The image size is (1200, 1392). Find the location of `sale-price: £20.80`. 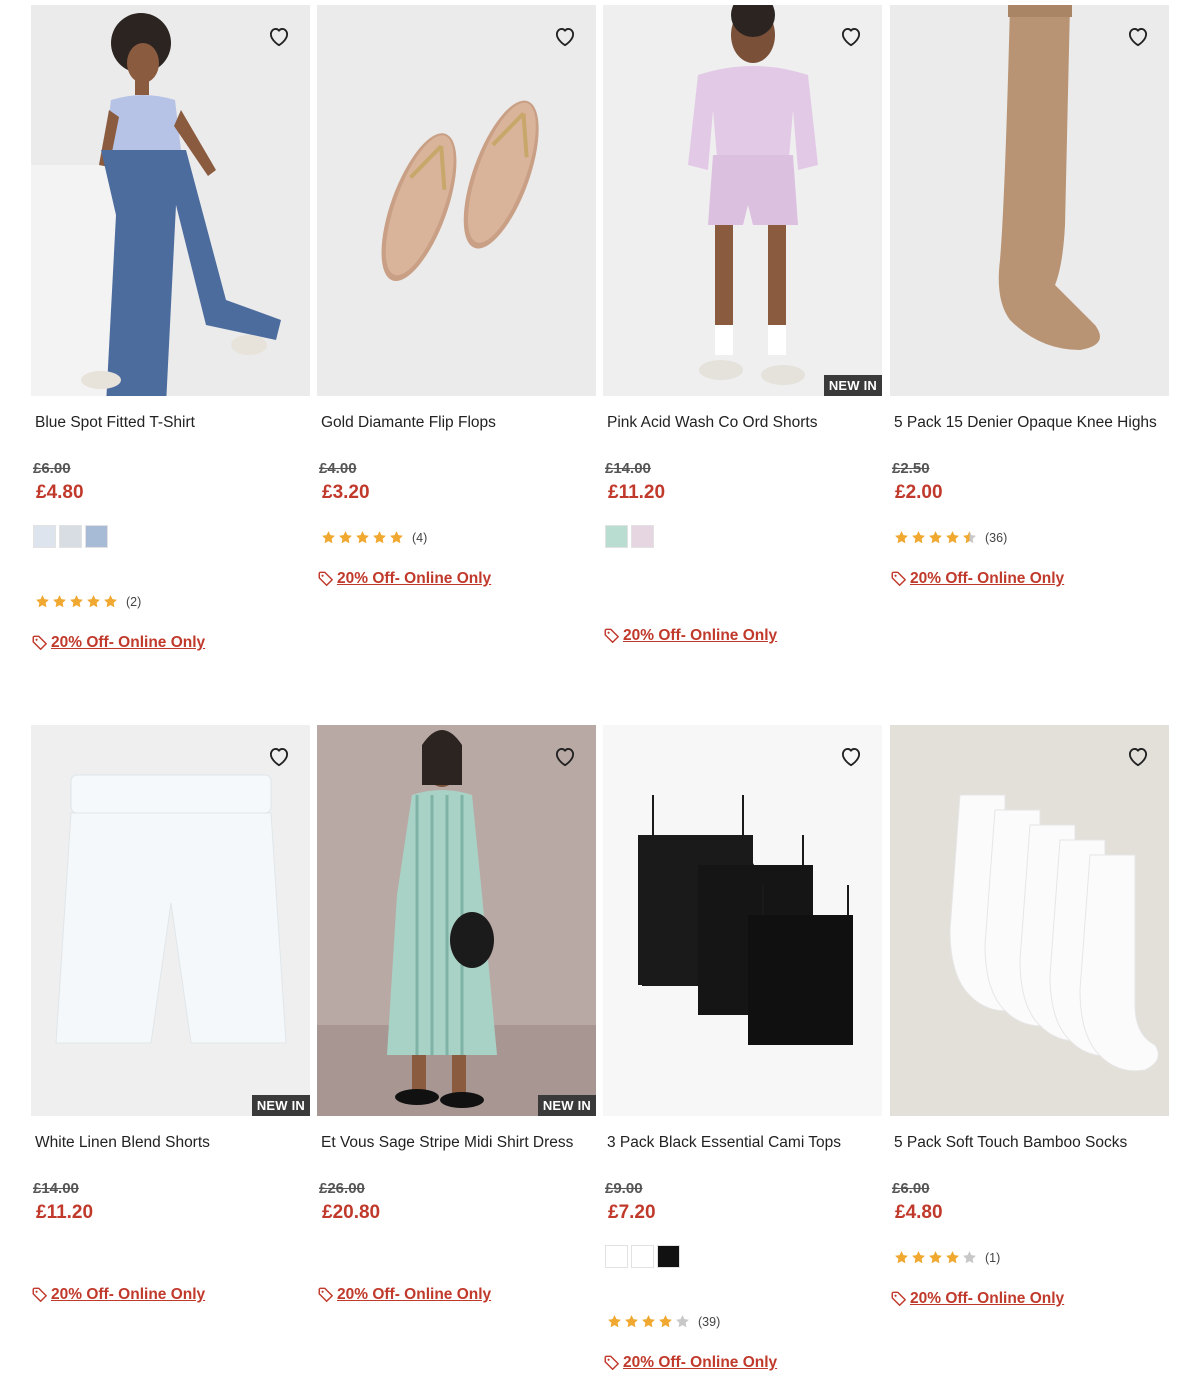

sale-price: £20.80 is located at coordinates (351, 1212).